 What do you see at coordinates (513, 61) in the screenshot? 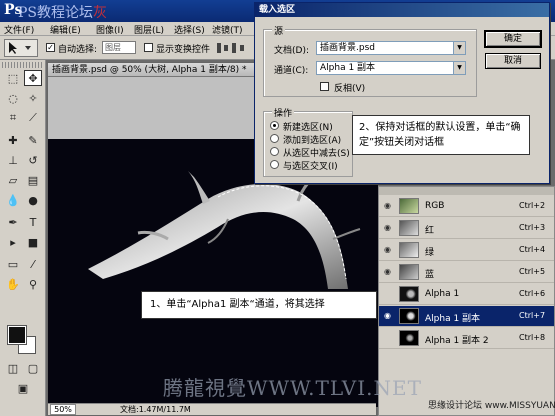
I see `cancel-button: 取消` at bounding box center [513, 61].